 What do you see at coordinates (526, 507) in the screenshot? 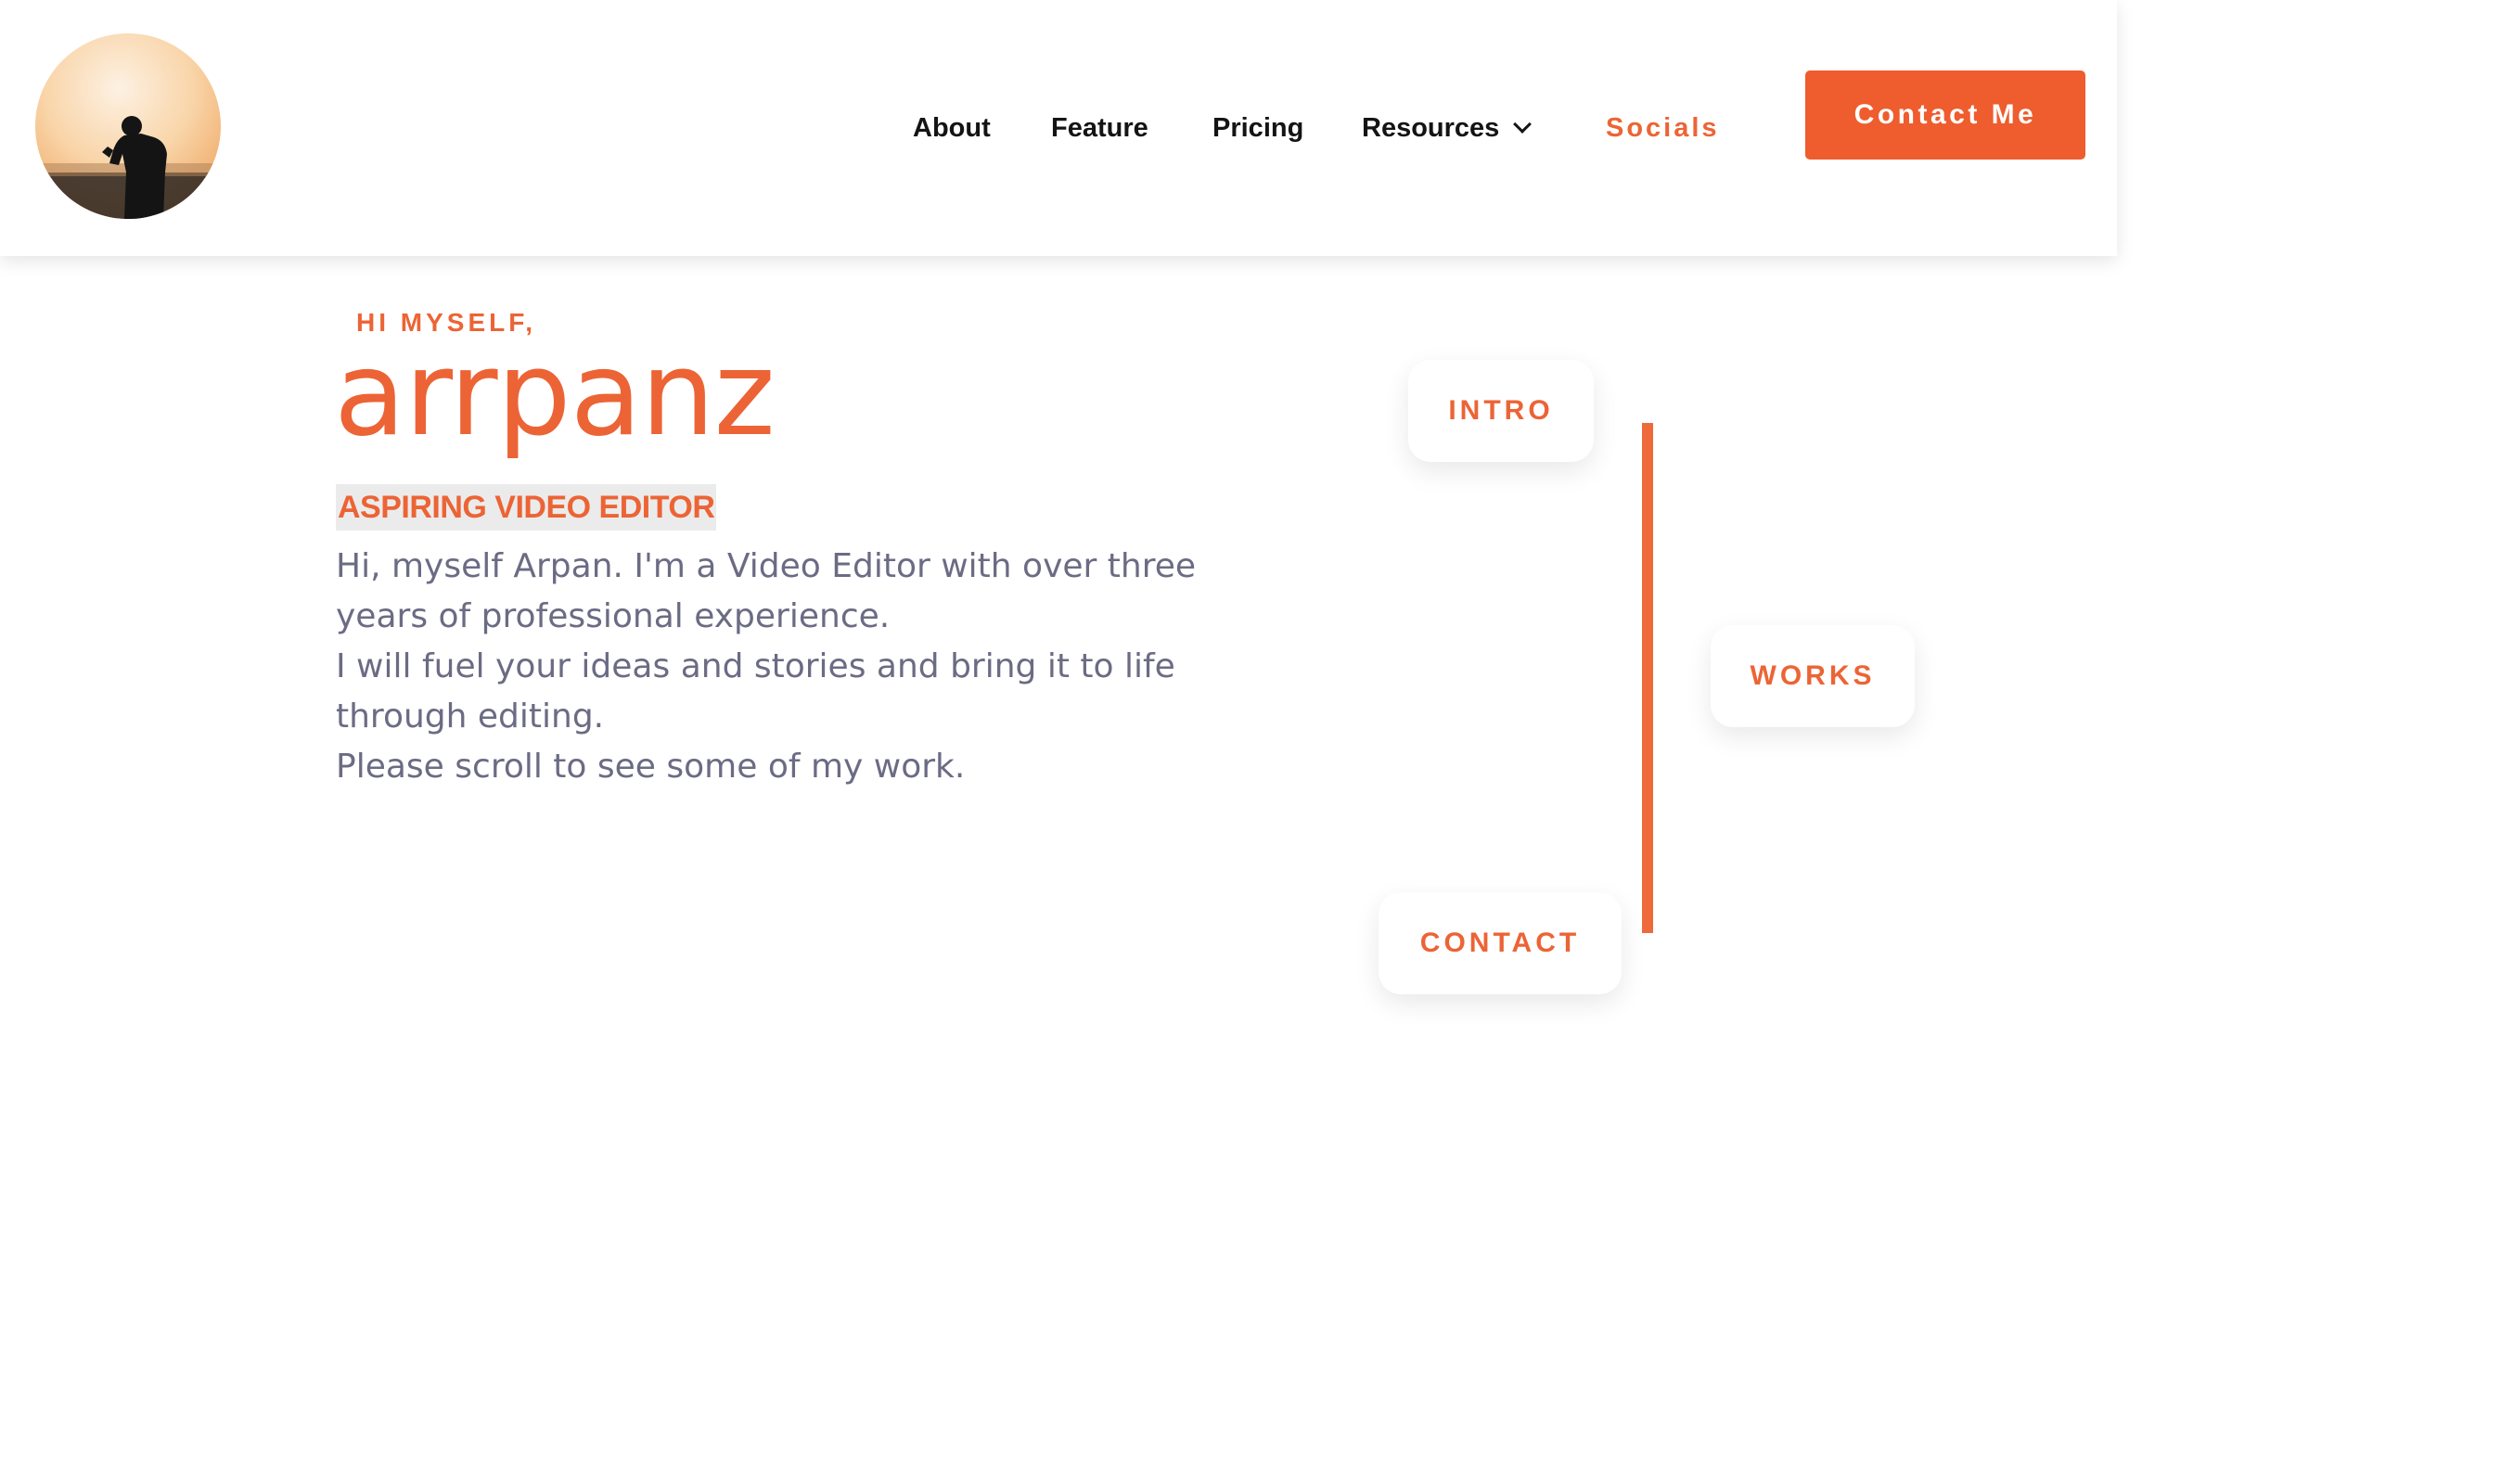
I see `role-tag: ASPIRING VIDEO EDITOR` at bounding box center [526, 507].